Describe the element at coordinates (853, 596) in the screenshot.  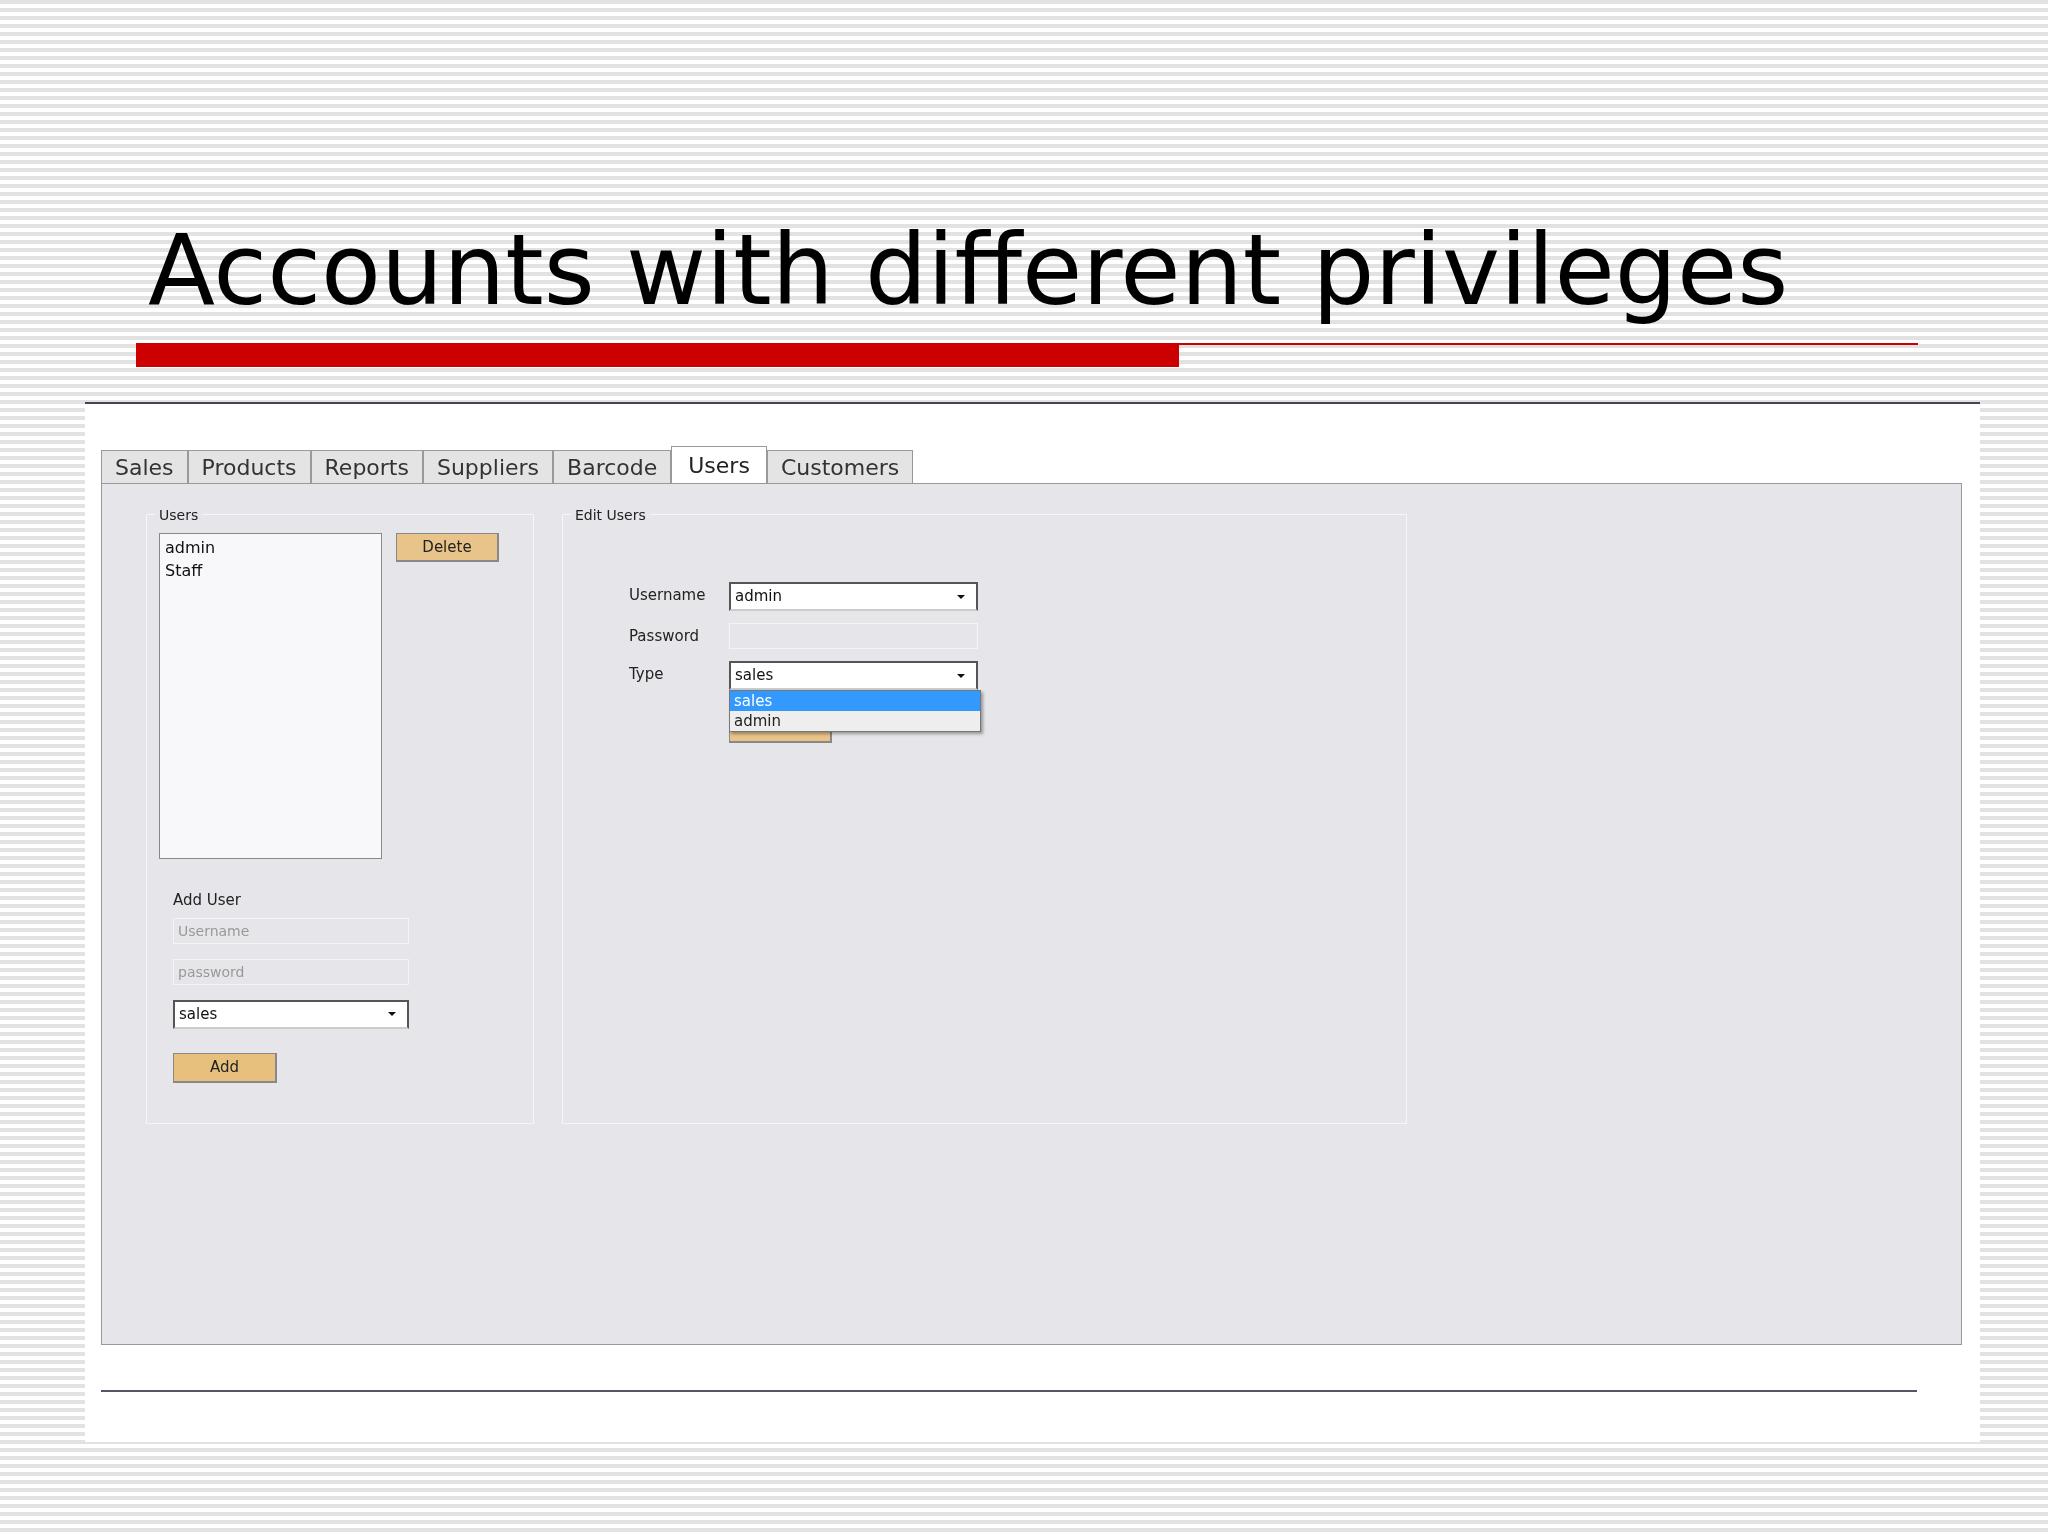
I see `dropdown-field: admin` at that location.